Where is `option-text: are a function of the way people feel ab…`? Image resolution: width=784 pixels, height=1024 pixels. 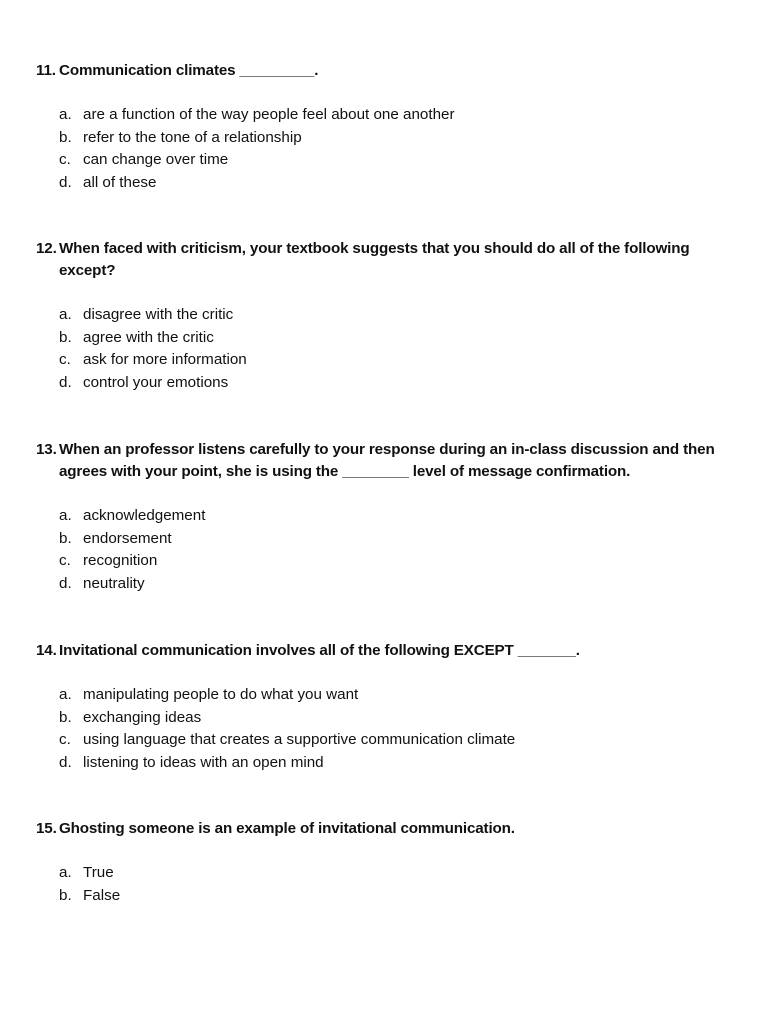
option-text: are a function of the way people feel ab… is located at coordinates (269, 114).